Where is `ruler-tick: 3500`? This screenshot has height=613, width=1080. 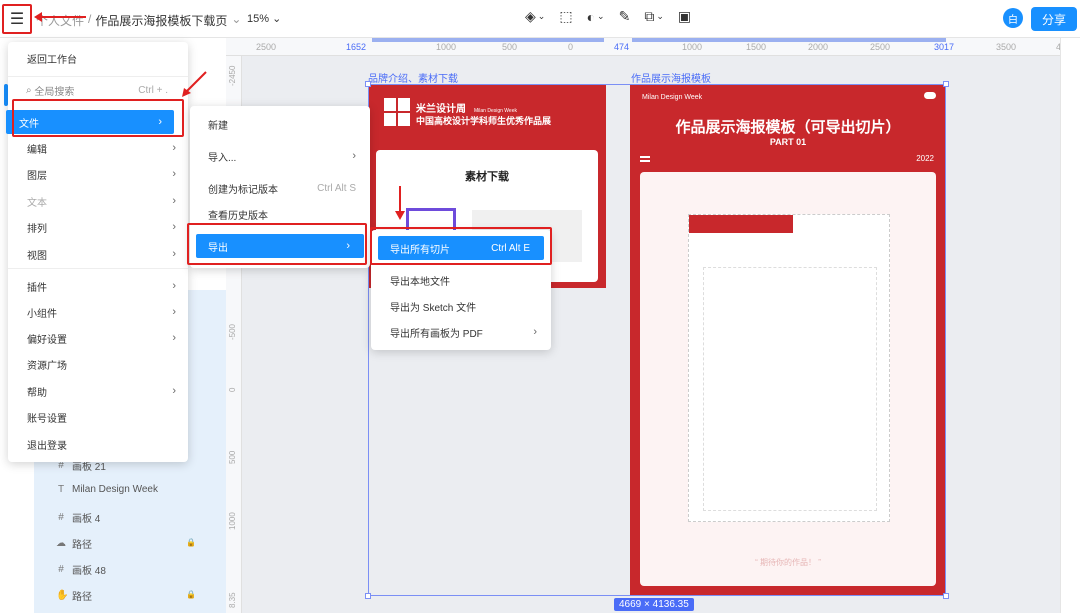
ruler-tick: 3500 is located at coordinates (1006, 47).